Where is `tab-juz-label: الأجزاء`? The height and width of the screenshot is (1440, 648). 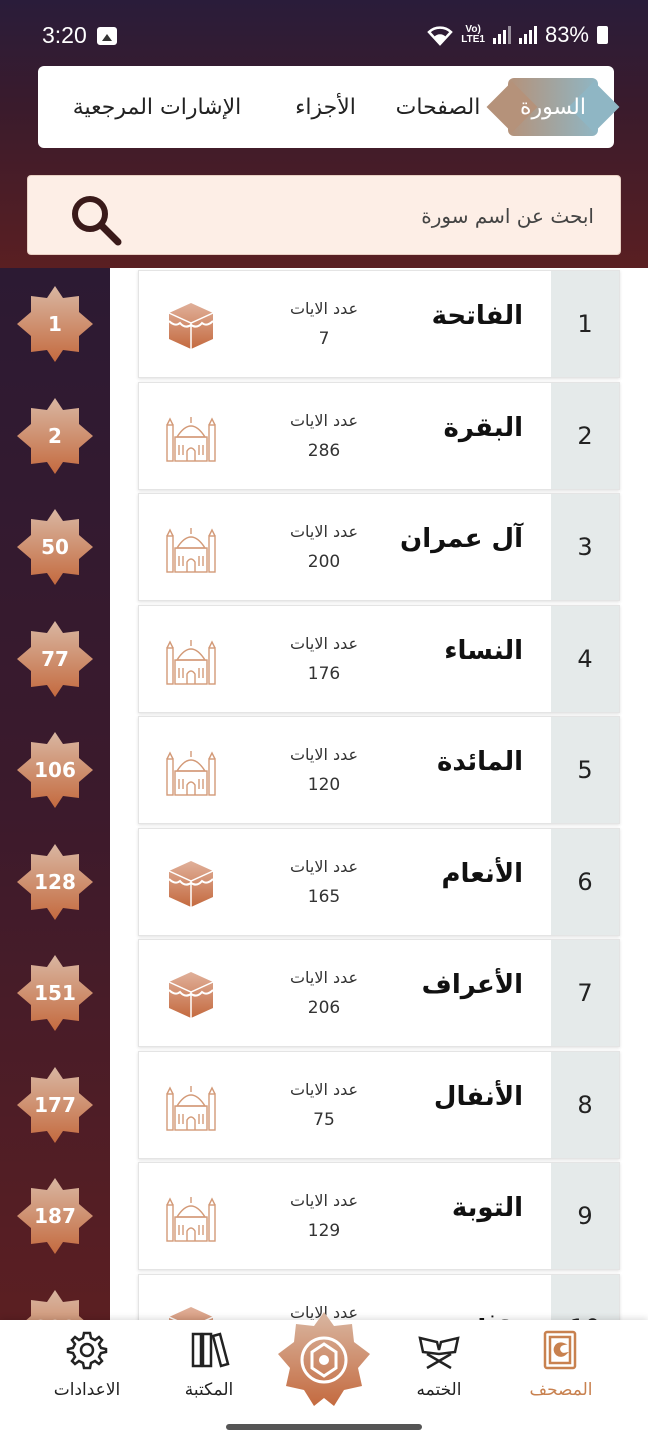 tab-juz-label: الأجزاء is located at coordinates (325, 107).